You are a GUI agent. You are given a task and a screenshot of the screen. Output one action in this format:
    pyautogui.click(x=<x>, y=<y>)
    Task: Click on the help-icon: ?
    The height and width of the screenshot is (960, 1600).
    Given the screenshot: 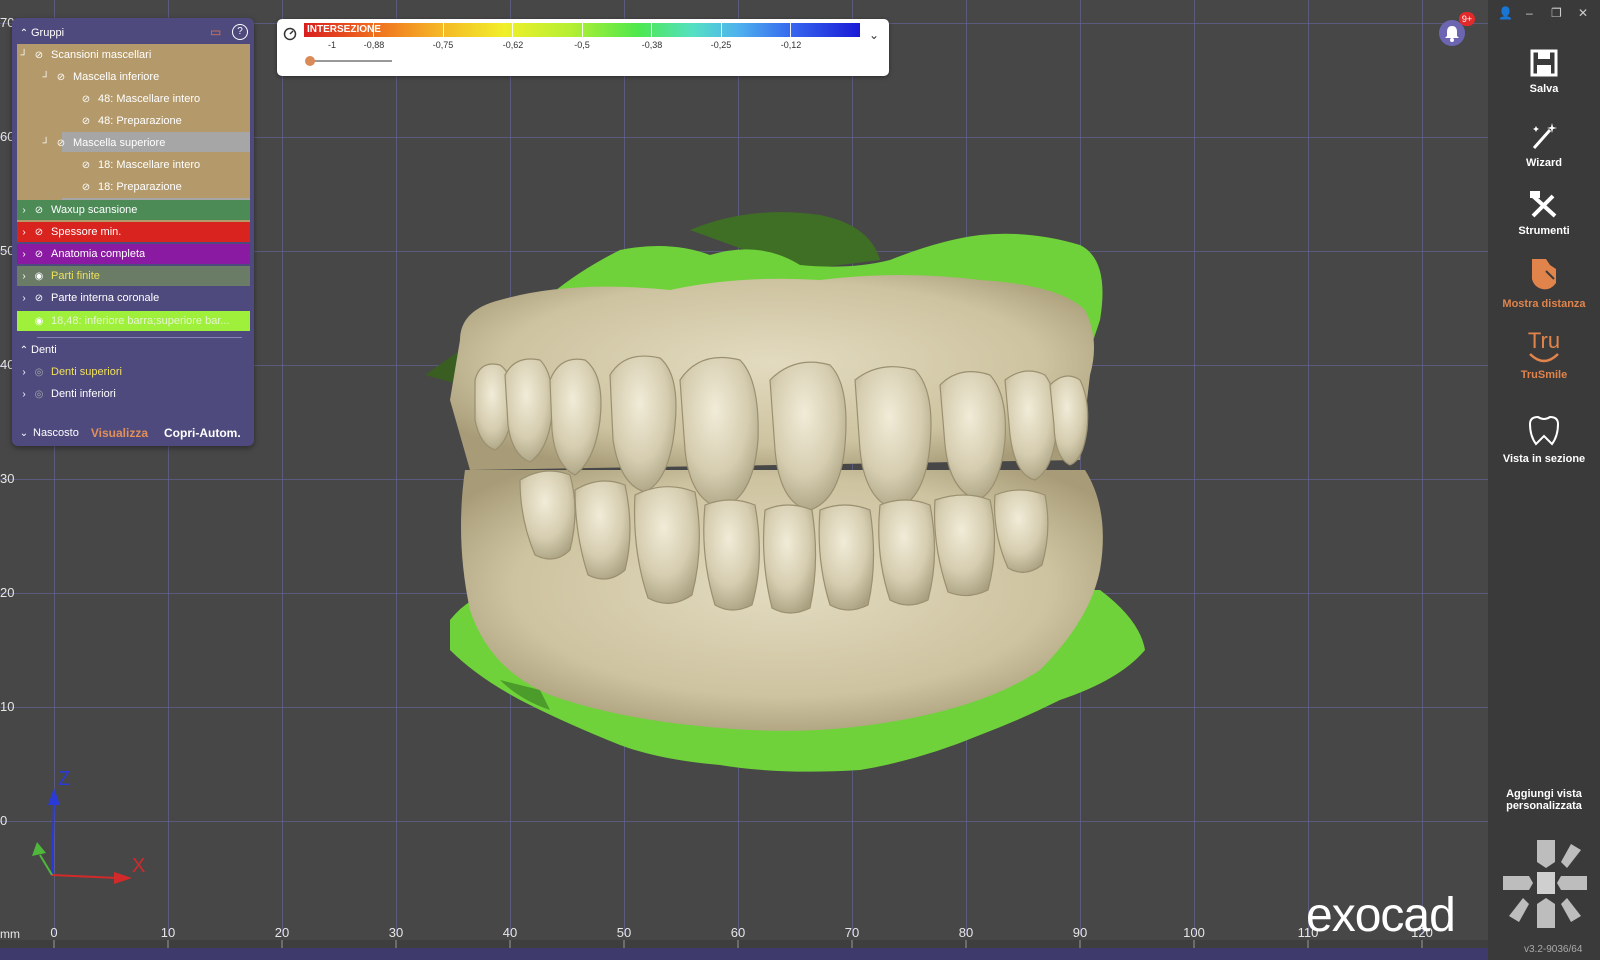 What is the action you would take?
    pyautogui.click(x=240, y=32)
    